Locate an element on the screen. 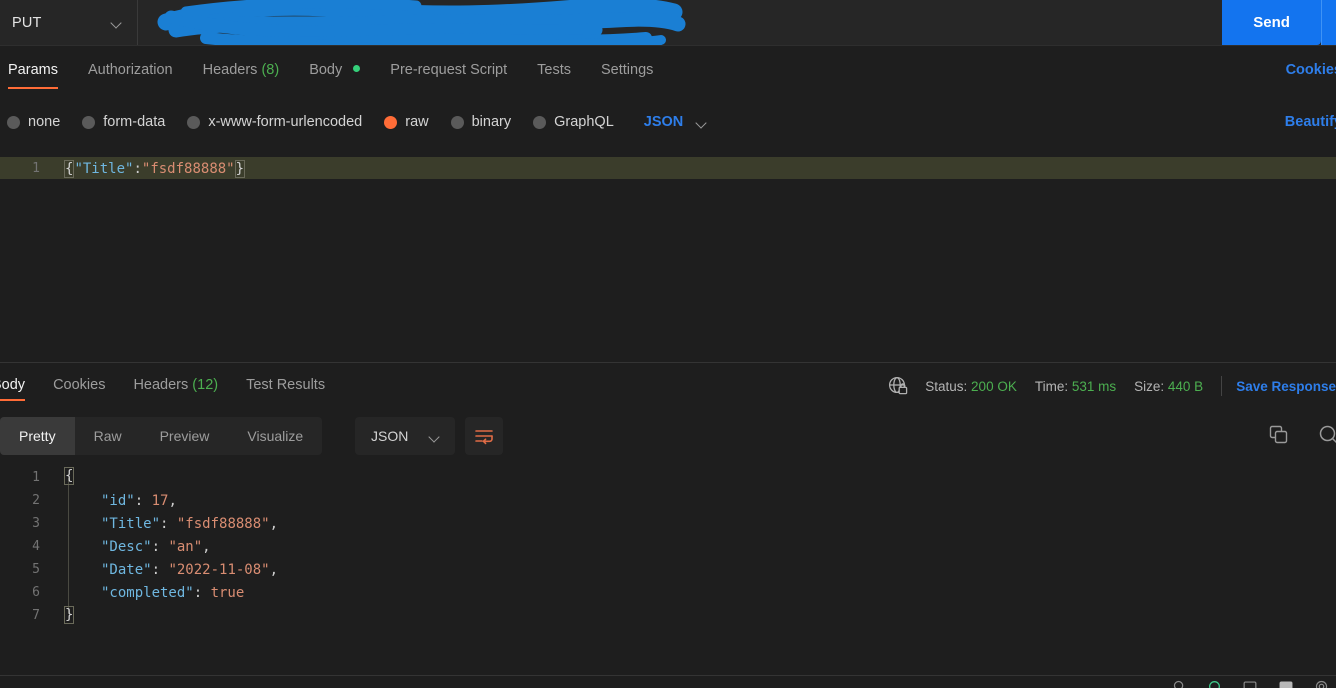 This screenshot has width=1336, height=688. view-preview-label: Preview is located at coordinates (184, 436).